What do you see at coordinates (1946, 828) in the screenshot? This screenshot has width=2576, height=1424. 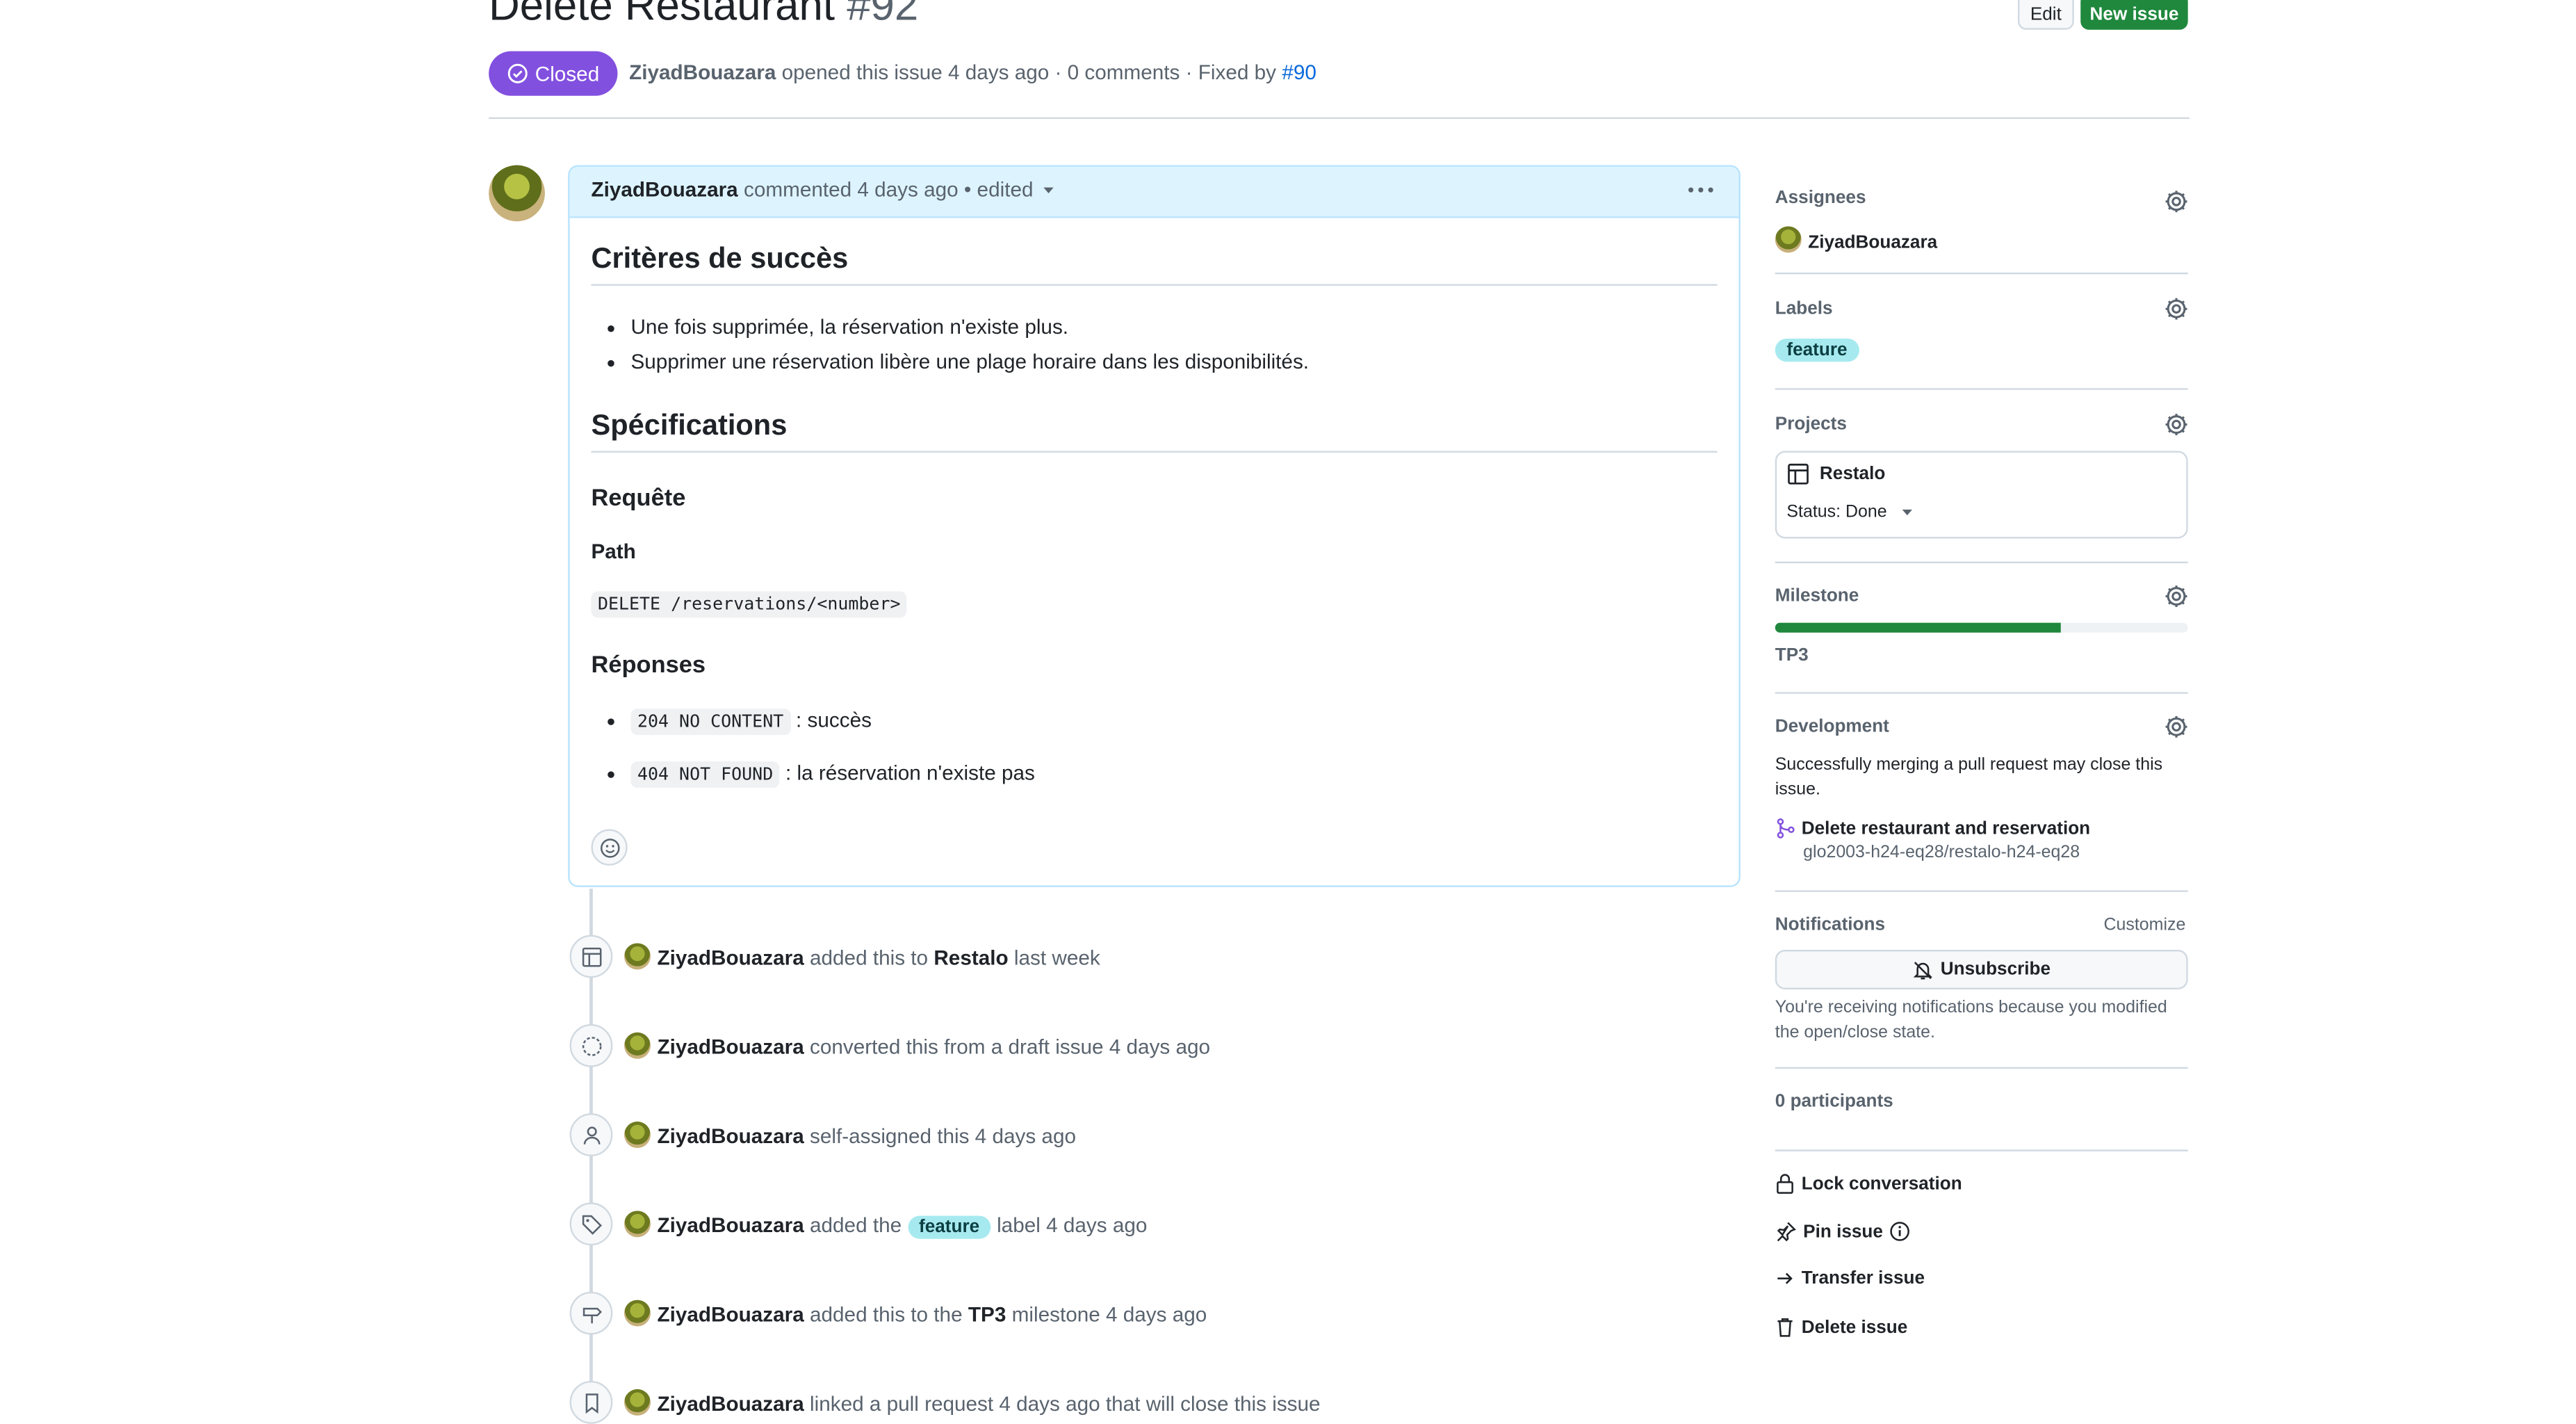 I see `pr-title: Delete restaurant and reservation` at bounding box center [1946, 828].